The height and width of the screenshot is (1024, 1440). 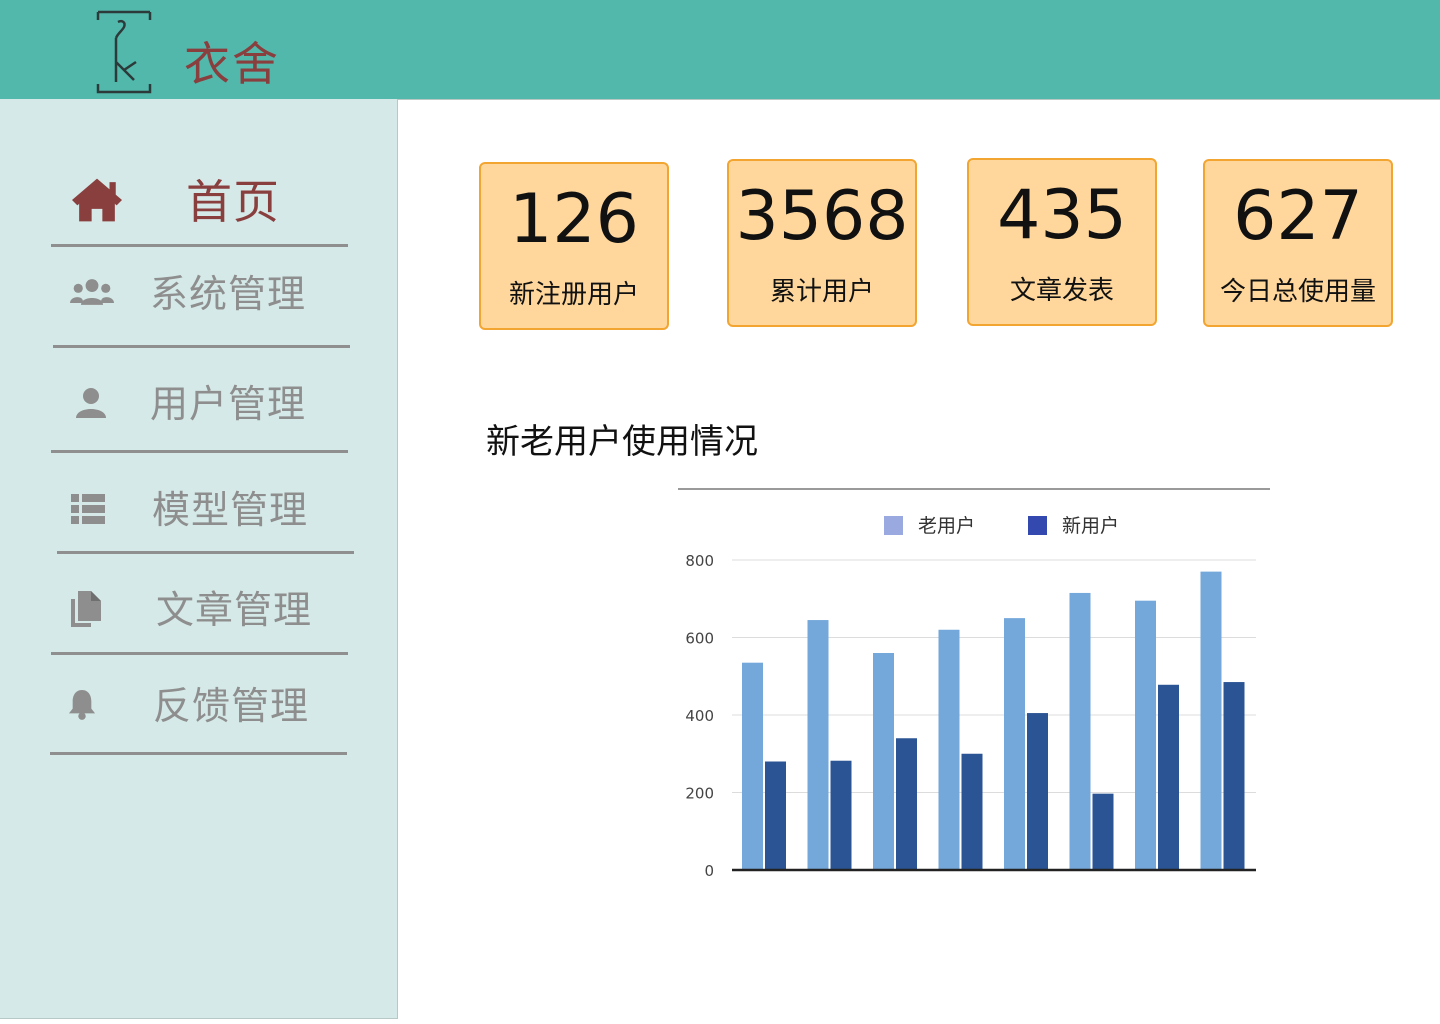 I want to click on copy-documents-icon, so click(x=86, y=609).